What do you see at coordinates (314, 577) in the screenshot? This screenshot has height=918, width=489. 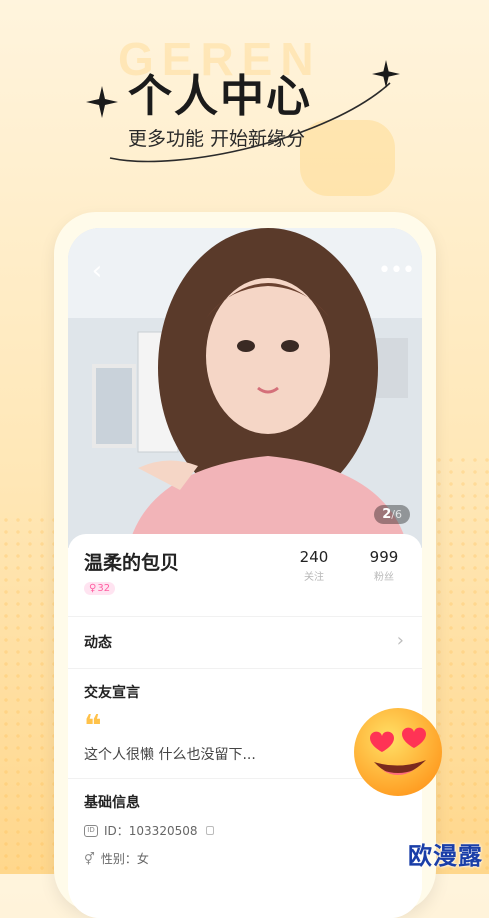 I see `follow-label: 关注` at bounding box center [314, 577].